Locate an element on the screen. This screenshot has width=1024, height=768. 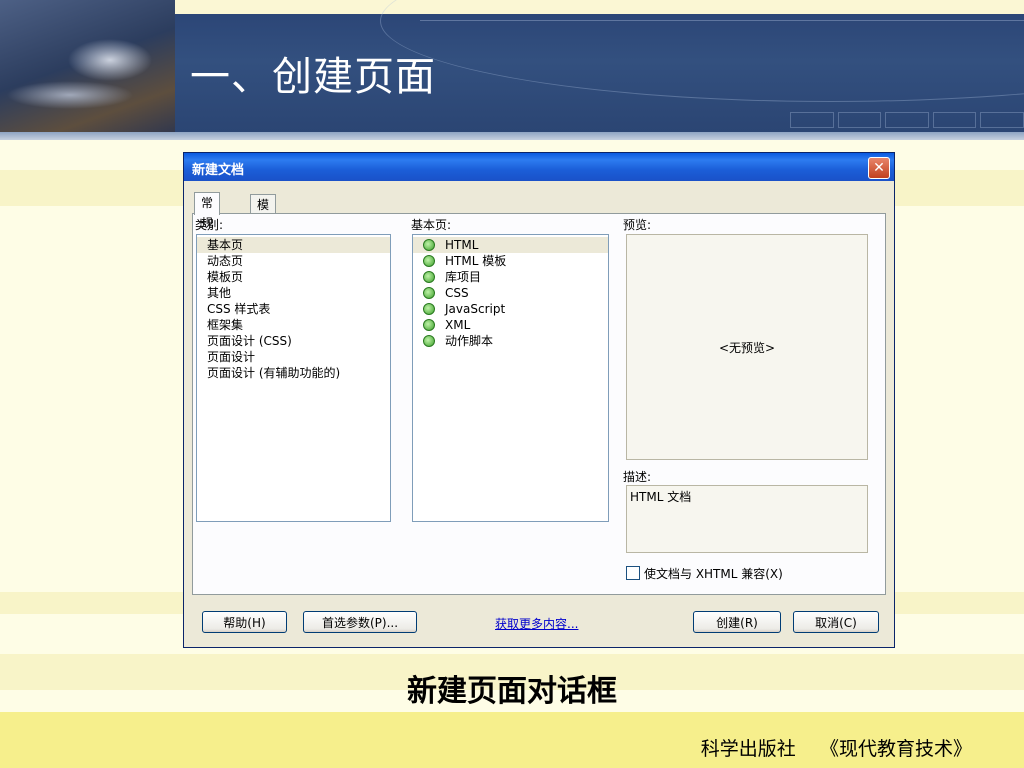
dialog-title: 新建文档 is located at coordinates (218, 170).